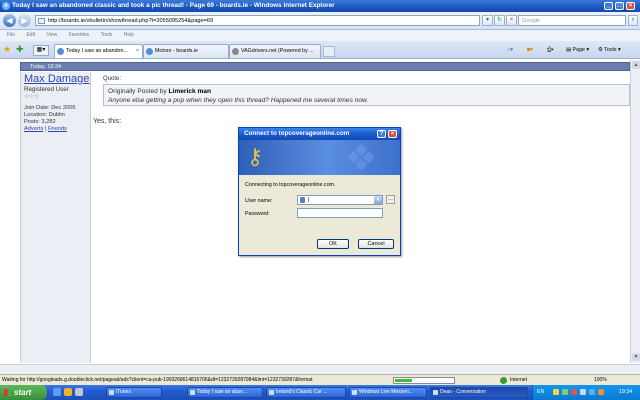  Describe the element at coordinates (636, 65) in the screenshot. I see `scroll-up-icon: ▲` at that location.